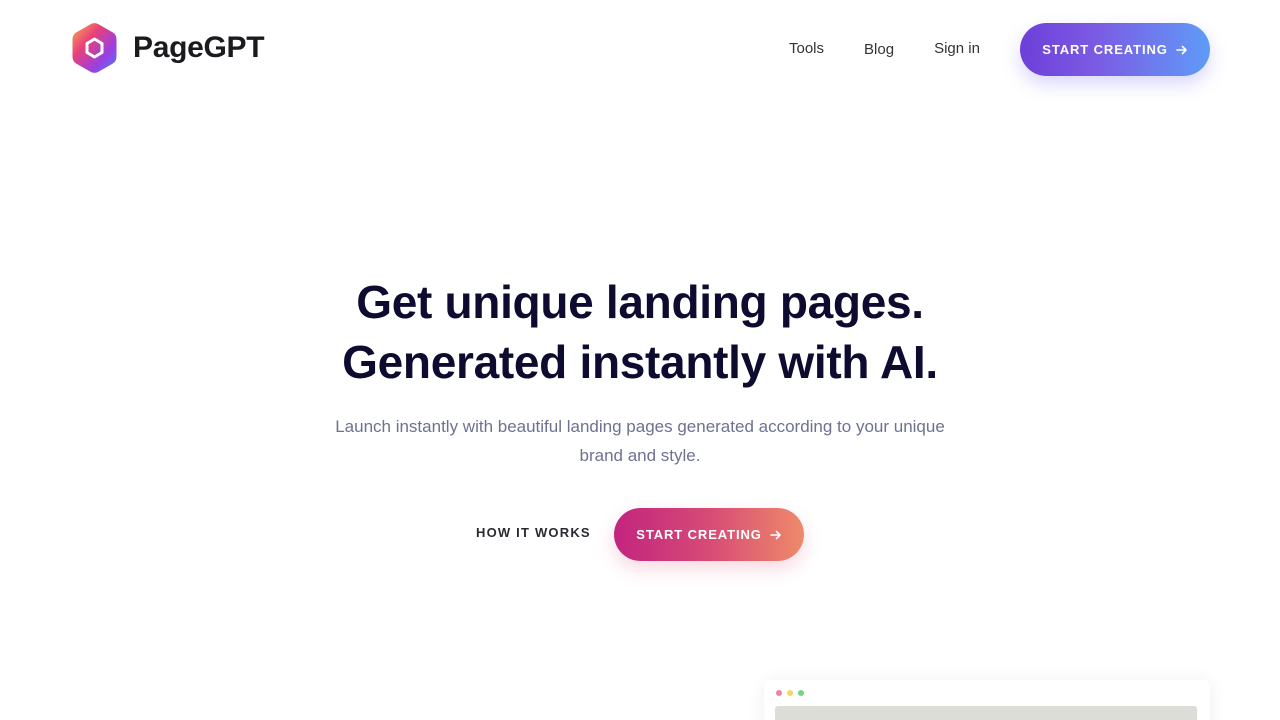  I want to click on header-start-creating-button: START CREATING, so click(1115, 49).